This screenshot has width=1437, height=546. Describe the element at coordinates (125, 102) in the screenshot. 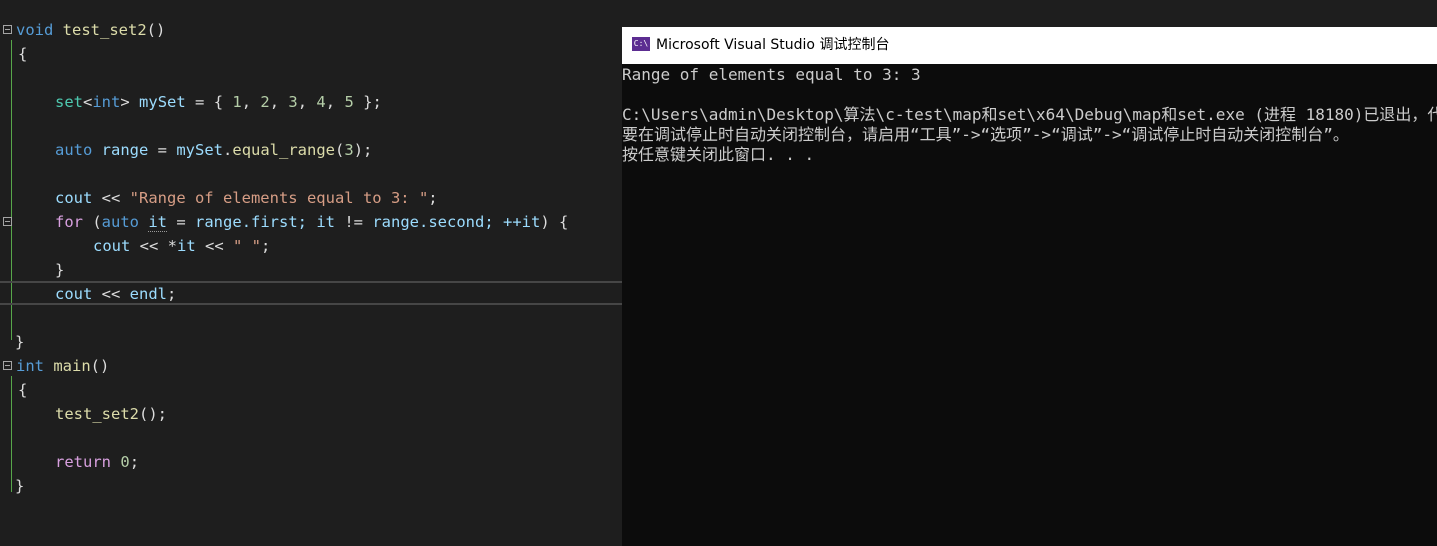

I see `punctuation: >` at that location.